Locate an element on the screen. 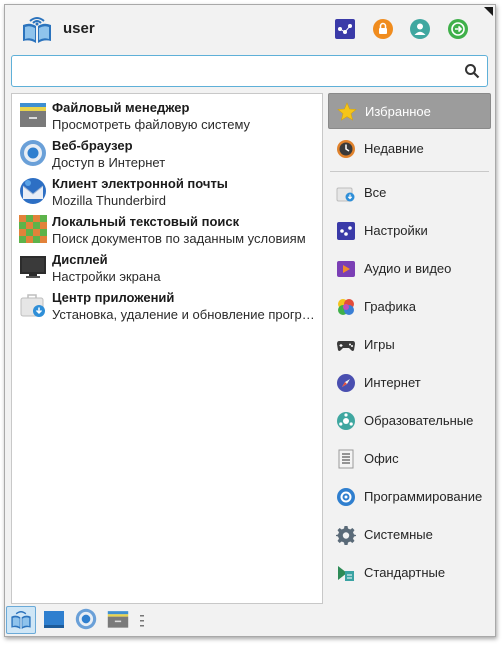 The width and height of the screenshot is (503, 652). category-settings: Настройки is located at coordinates (409, 231).